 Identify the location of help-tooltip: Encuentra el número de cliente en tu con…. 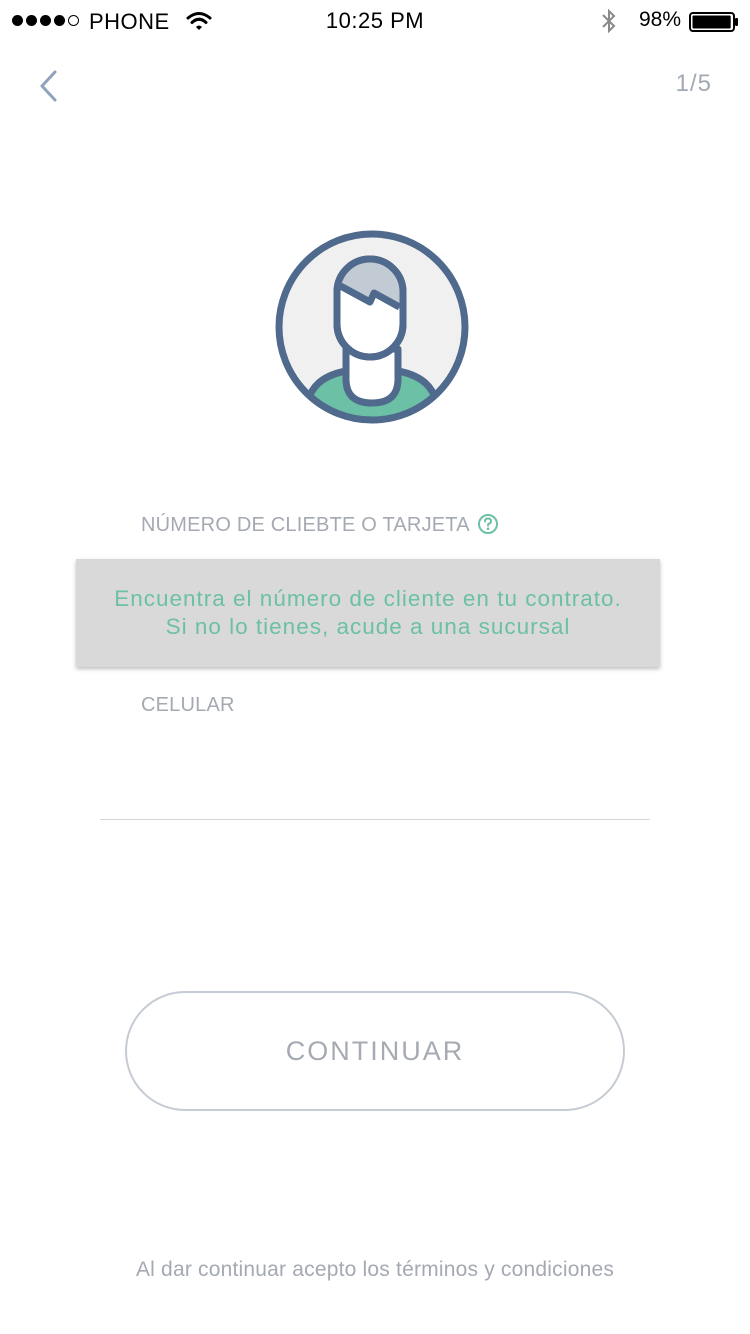
(368, 613).